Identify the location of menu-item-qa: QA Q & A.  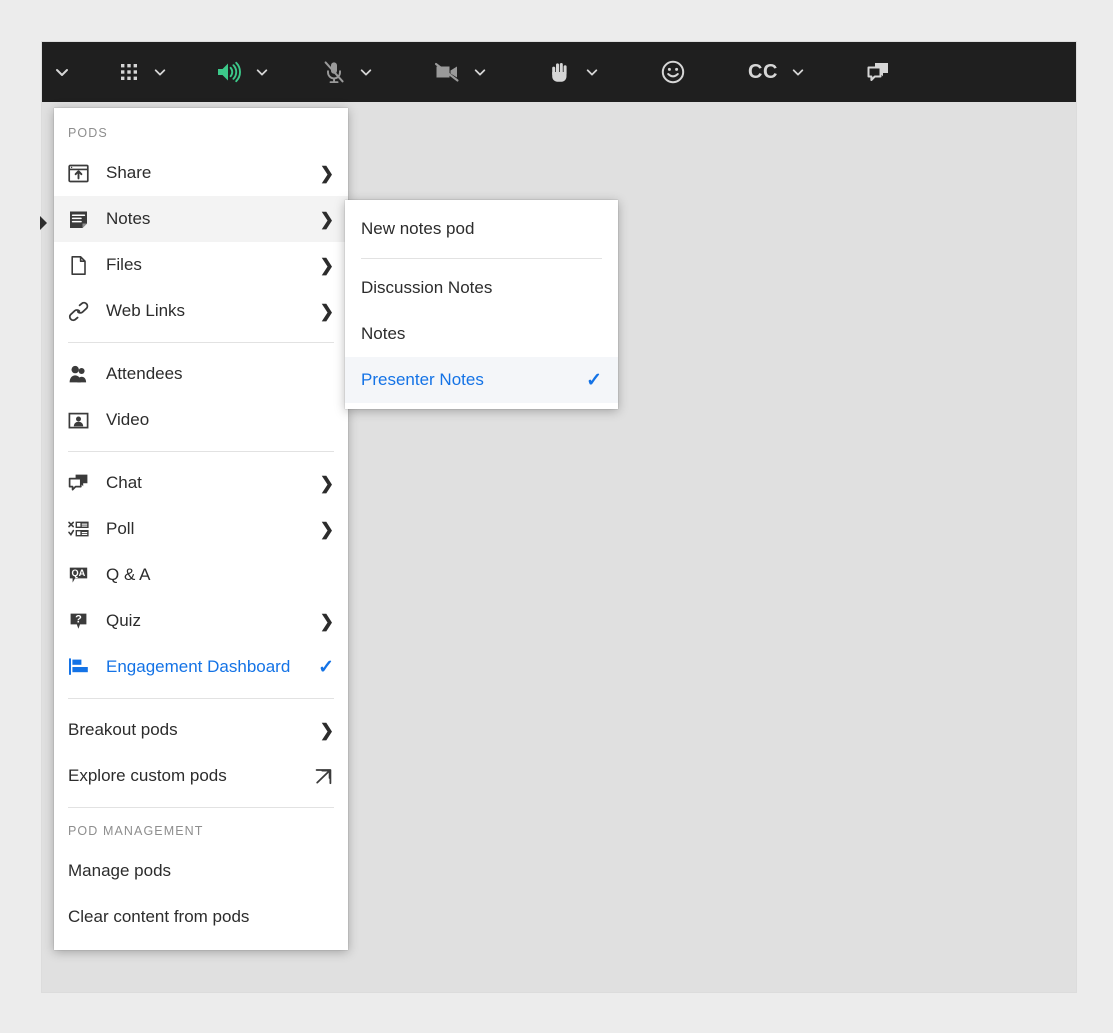
(201, 575).